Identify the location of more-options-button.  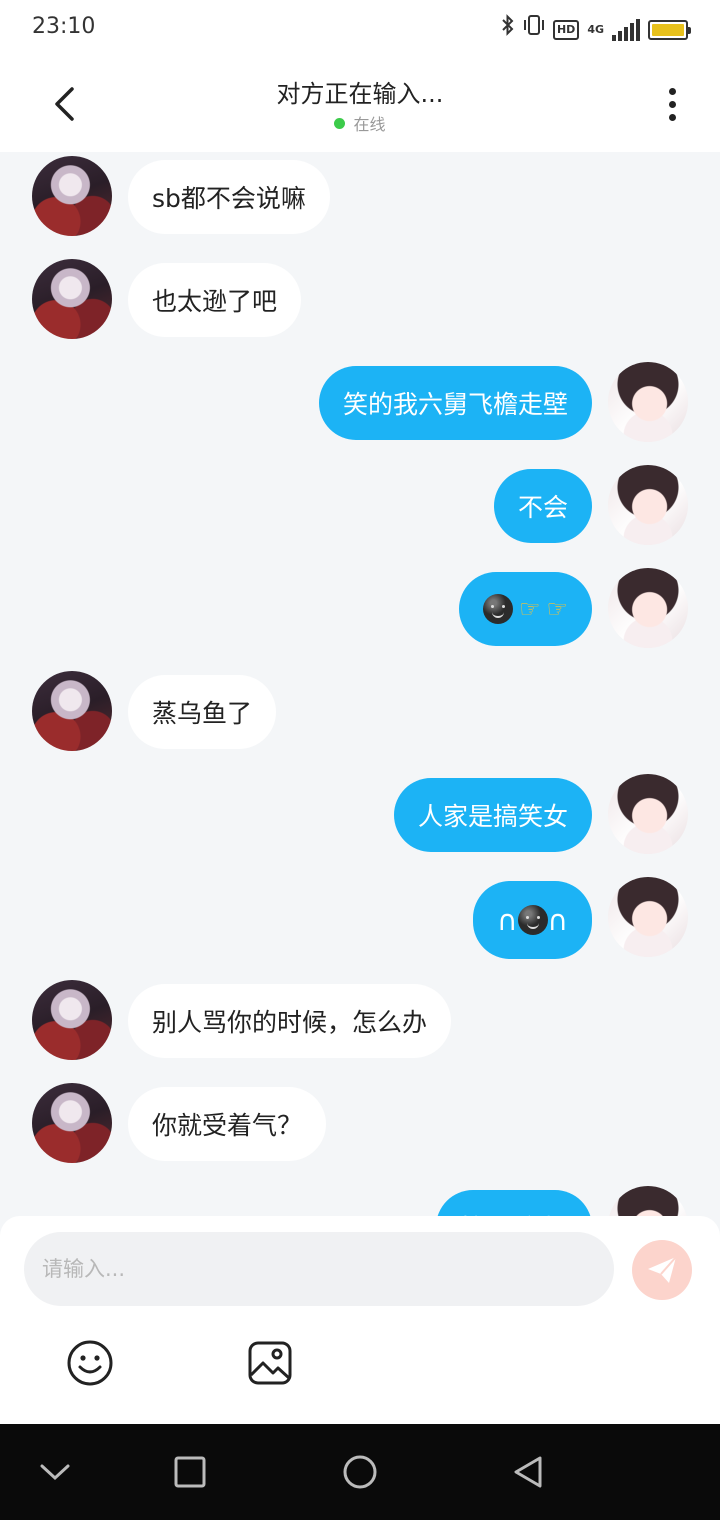
(672, 104).